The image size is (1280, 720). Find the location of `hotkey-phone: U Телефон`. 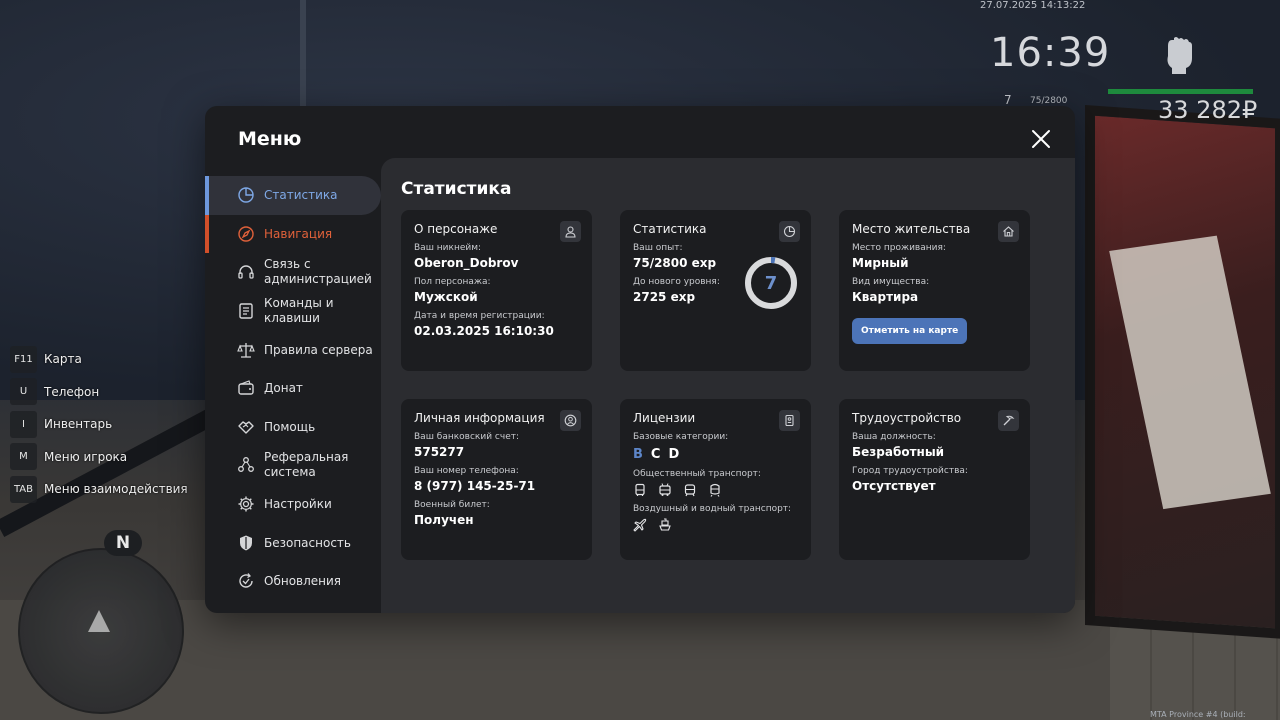

hotkey-phone: U Телефон is located at coordinates (99, 392).